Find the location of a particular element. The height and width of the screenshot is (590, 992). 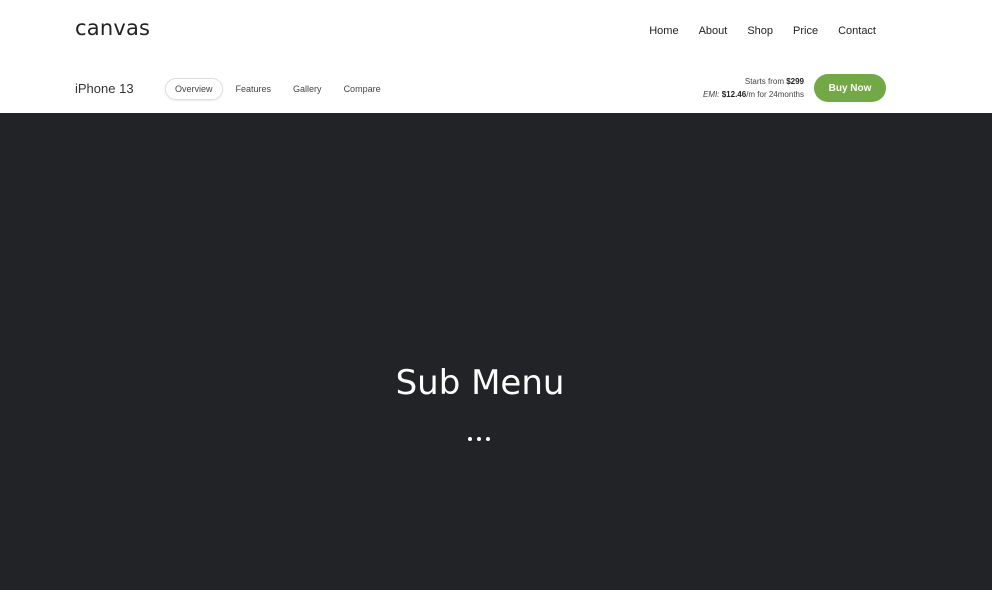

nav-shop: Shop is located at coordinates (760, 31).